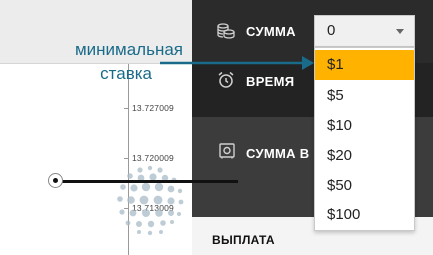 The width and height of the screenshot is (433, 255). What do you see at coordinates (243, 240) in the screenshot?
I see `payout-label: ВЫПЛАТА` at bounding box center [243, 240].